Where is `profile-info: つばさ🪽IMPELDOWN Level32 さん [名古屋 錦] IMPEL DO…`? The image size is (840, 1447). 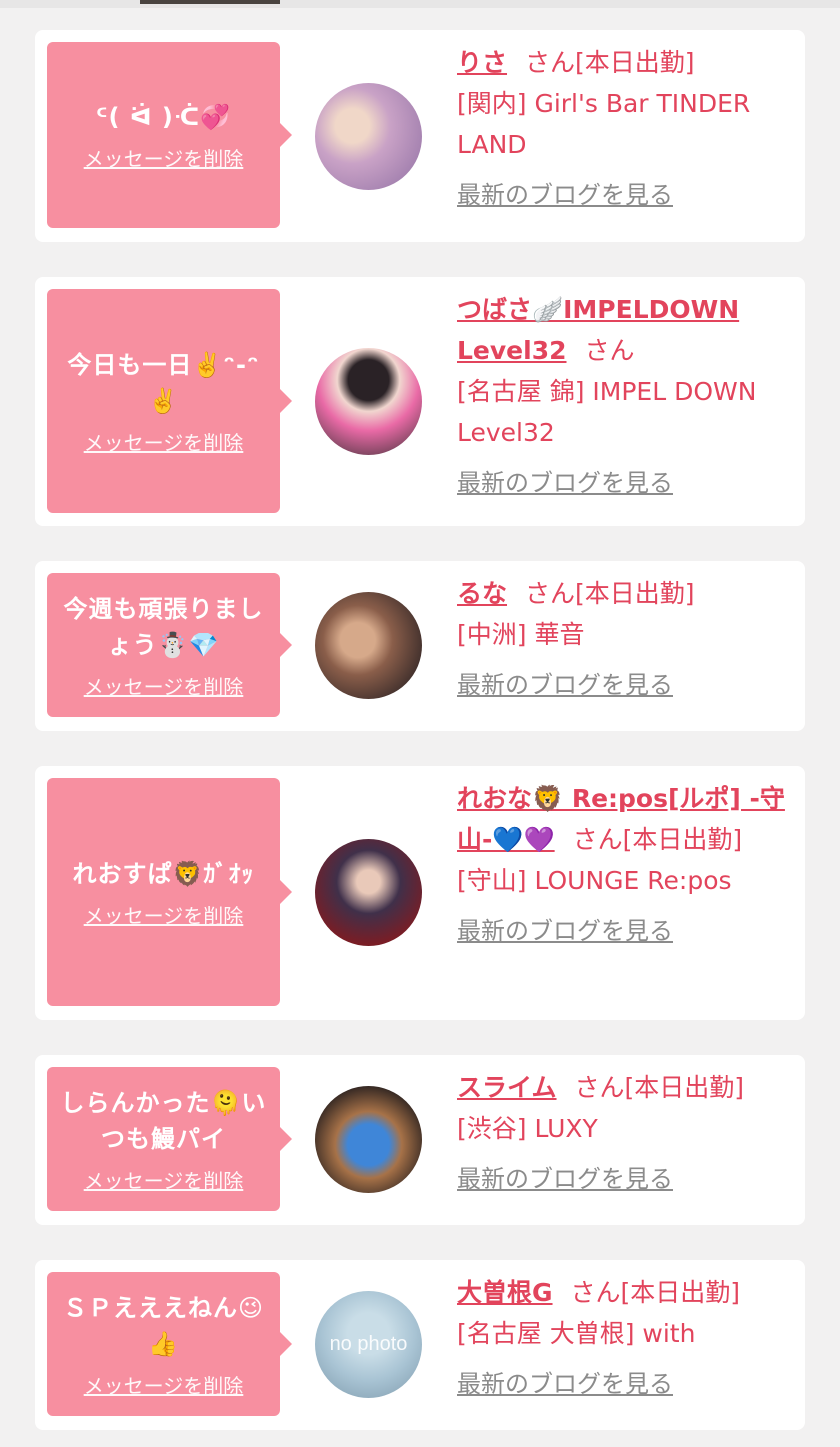 profile-info: つばさ🪽IMPELDOWN Level32 さん [名古屋 錦] IMPEL DO… is located at coordinates (622, 396).